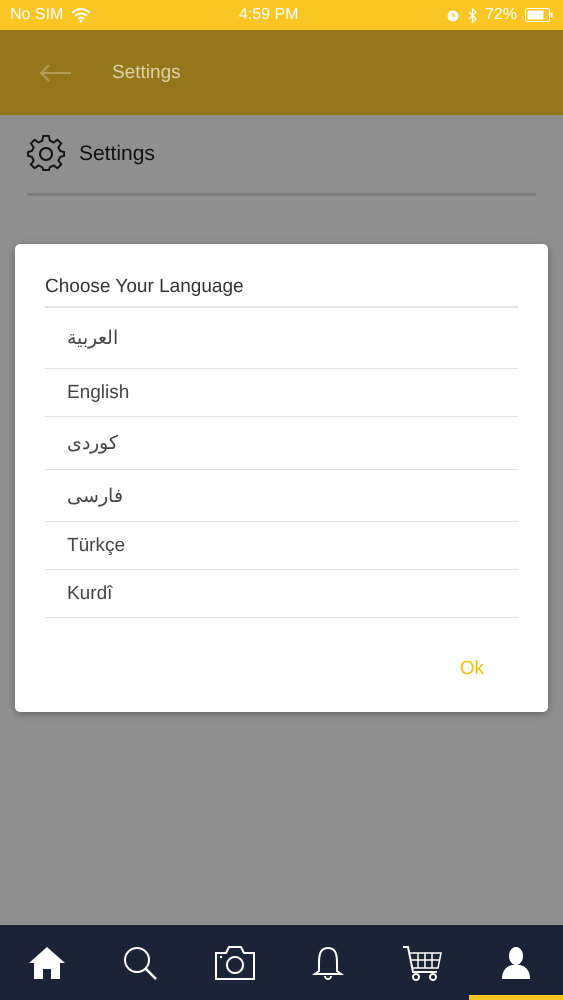  Describe the element at coordinates (46, 154) in the screenshot. I see `gear-icon` at that location.